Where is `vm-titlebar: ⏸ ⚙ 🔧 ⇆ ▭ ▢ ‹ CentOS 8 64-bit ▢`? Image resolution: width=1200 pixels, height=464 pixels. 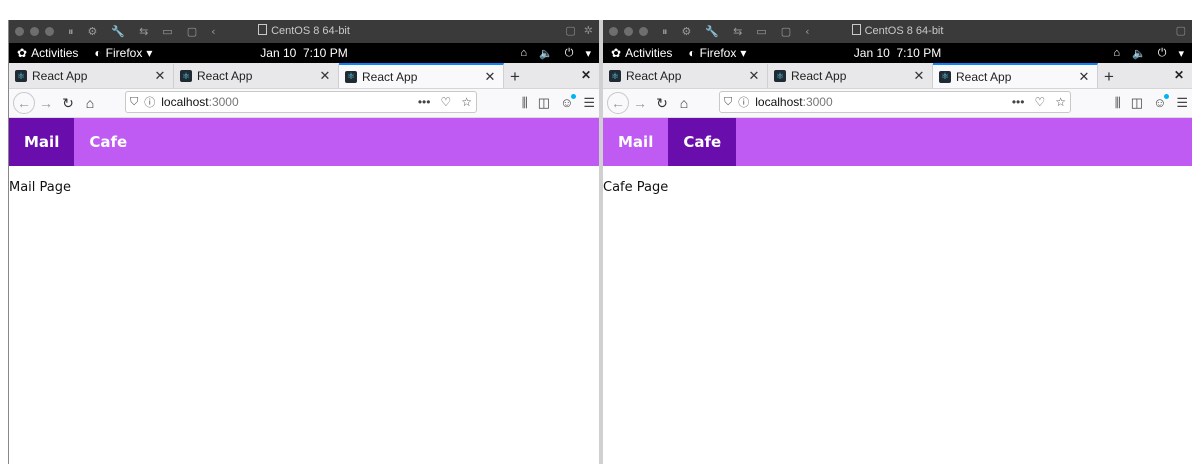
vm-titlebar: ⏸ ⚙ 🔧 ⇆ ▭ ▢ ‹ CentOS 8 64-bit ▢ is located at coordinates (897, 31).